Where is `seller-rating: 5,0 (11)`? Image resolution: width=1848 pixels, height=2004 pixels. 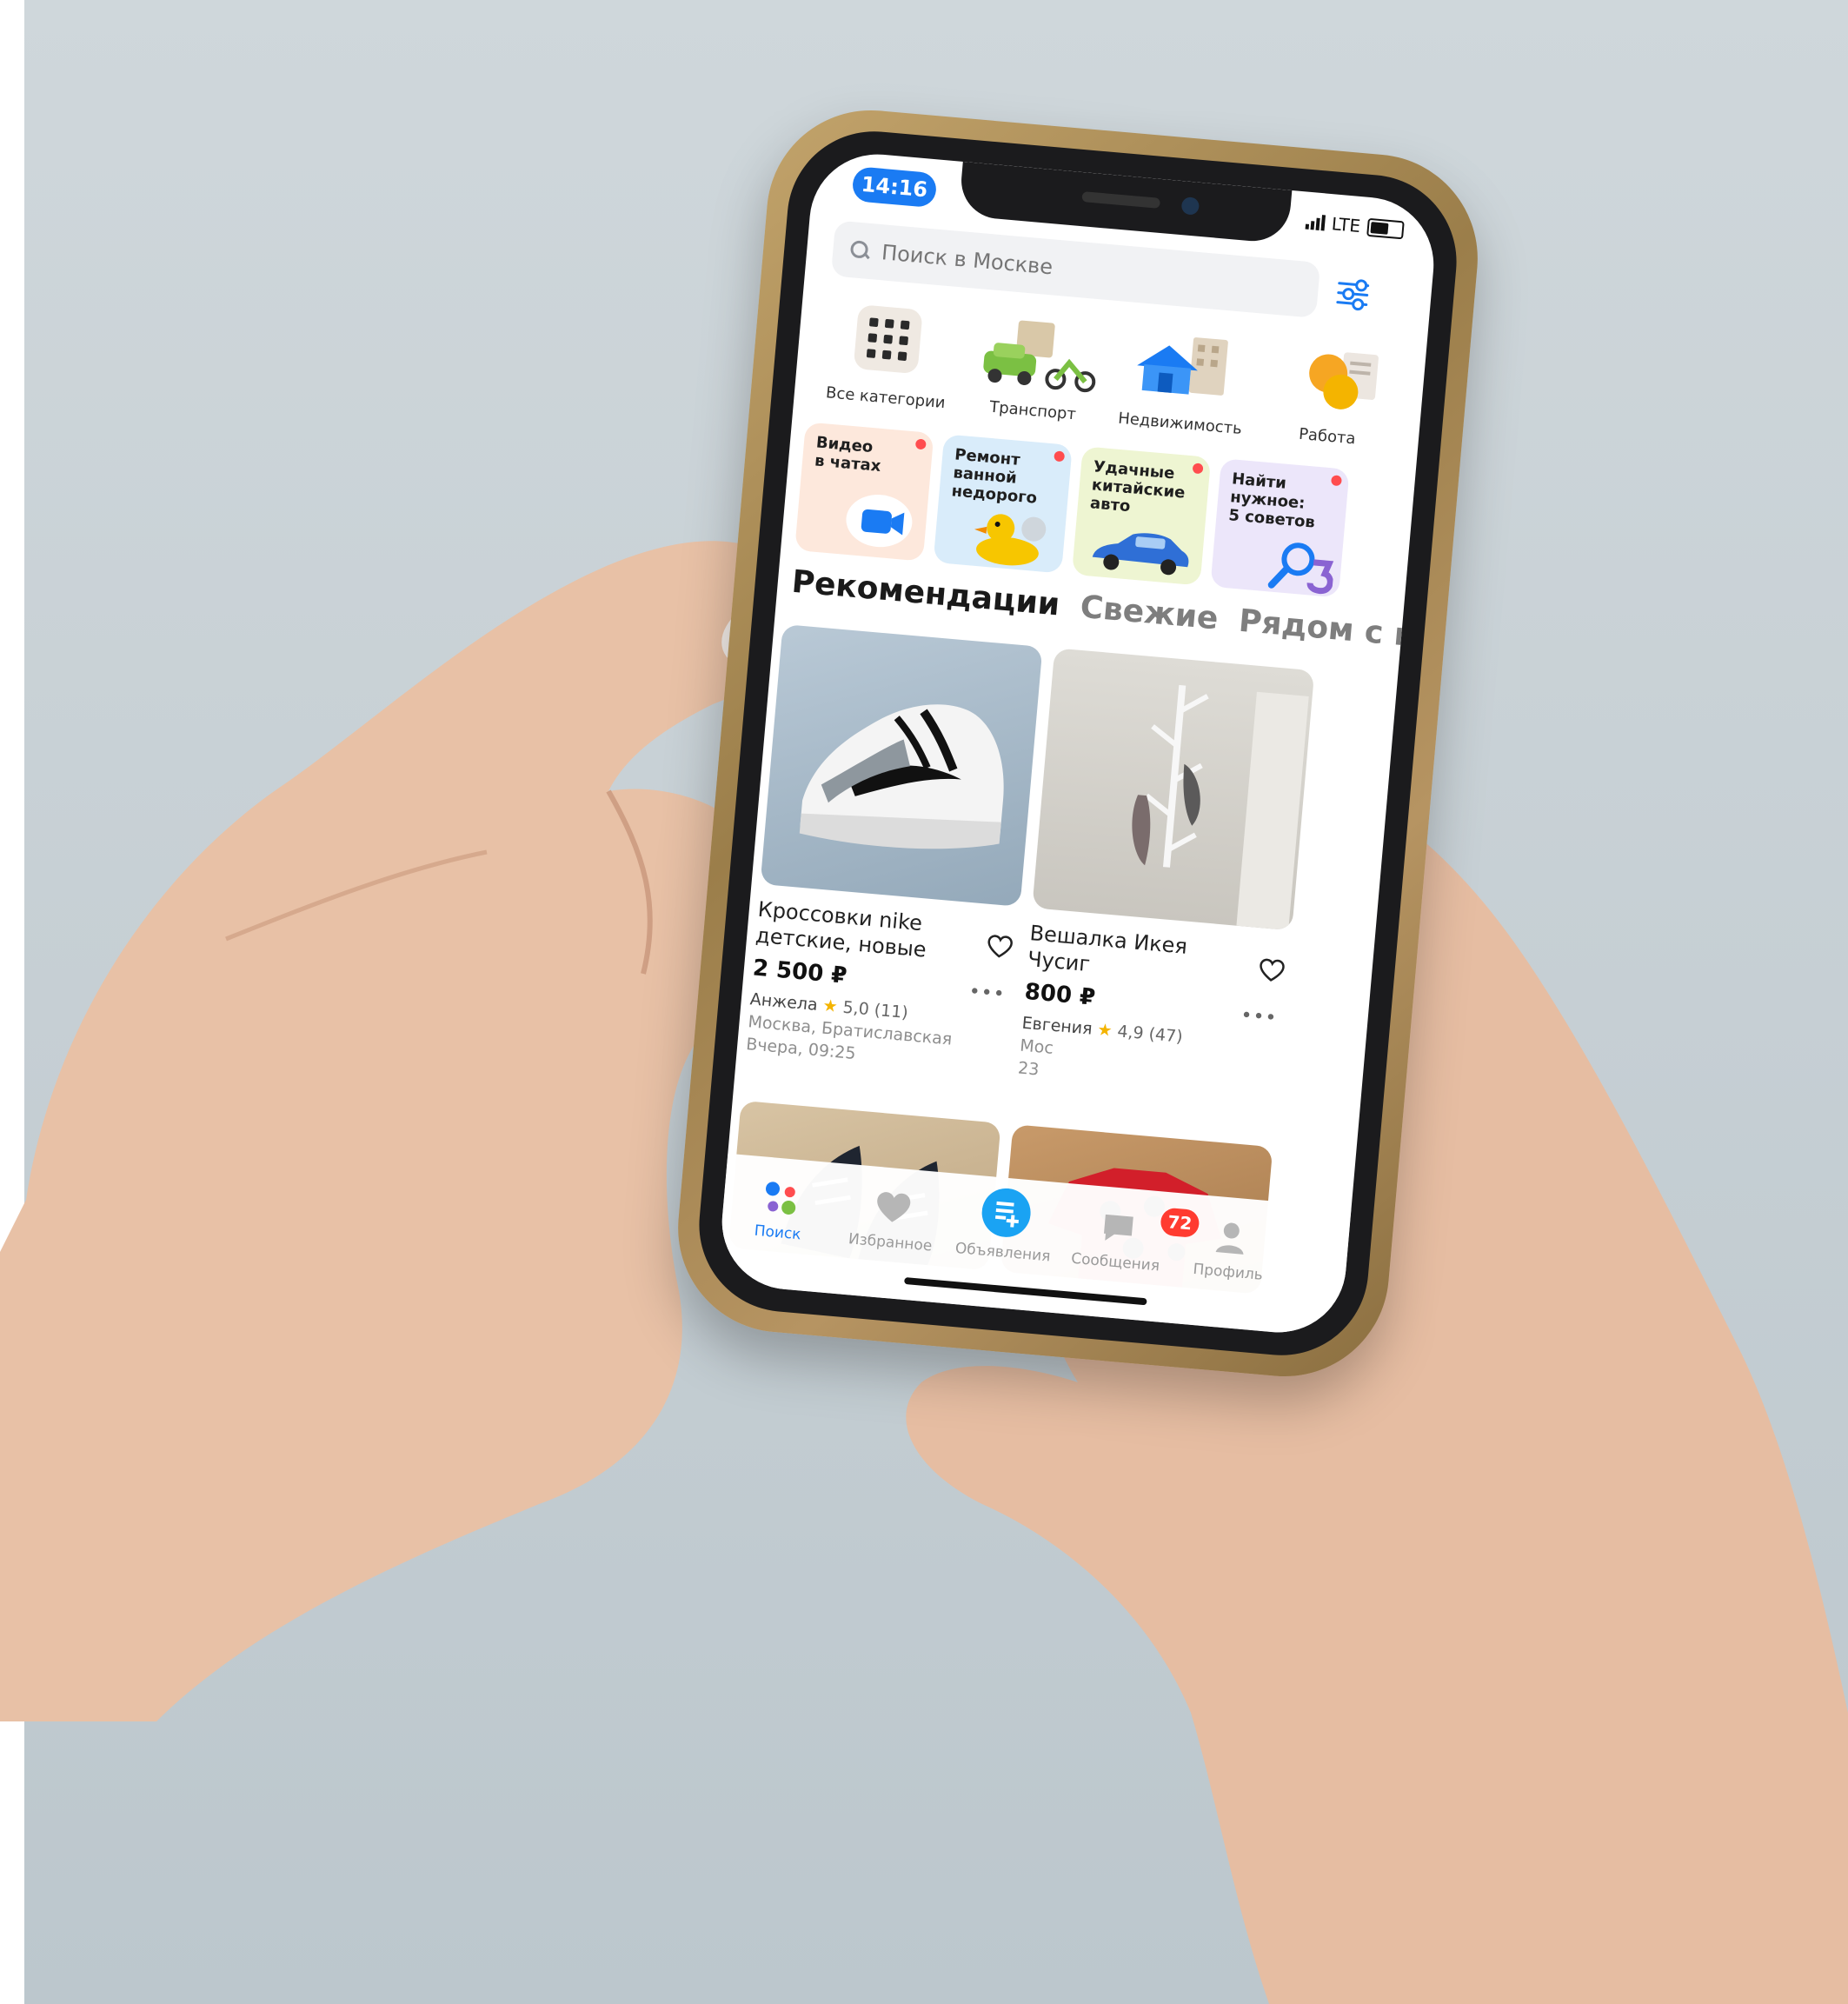 seller-rating: 5,0 (11) is located at coordinates (875, 1010).